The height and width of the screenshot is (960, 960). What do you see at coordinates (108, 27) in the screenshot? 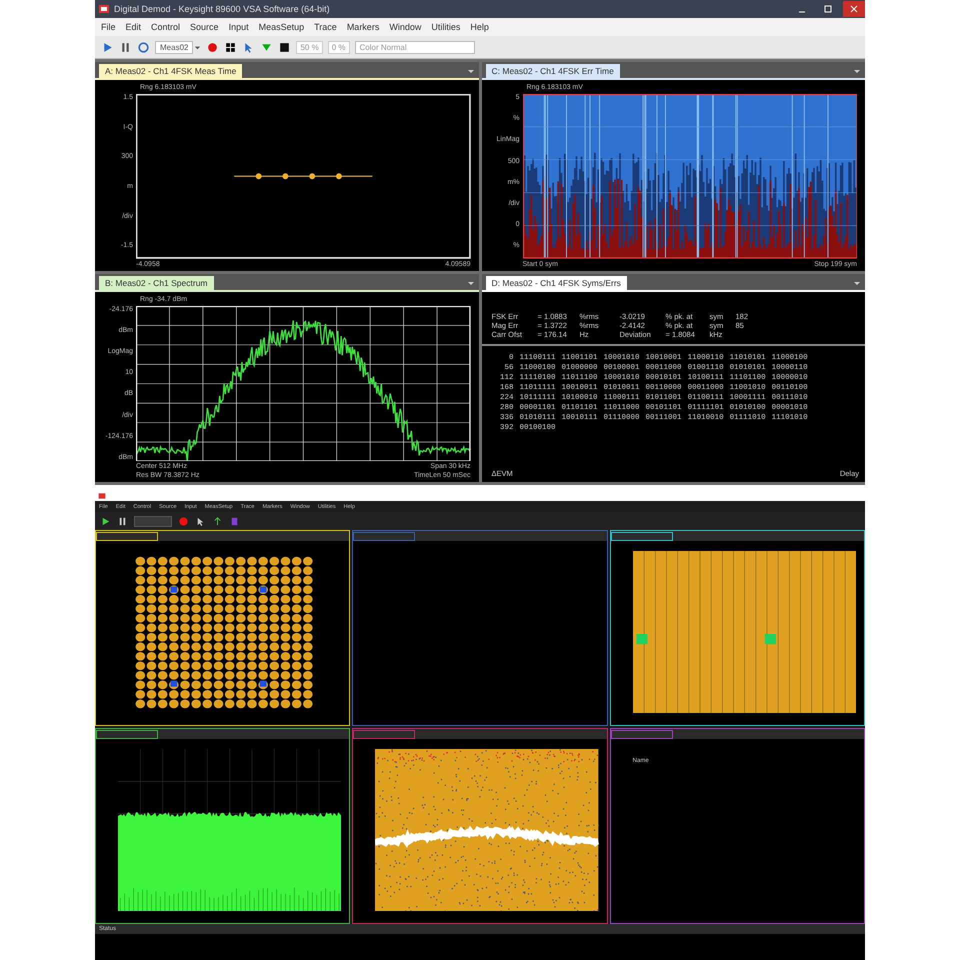
I see `menu-item: File` at bounding box center [108, 27].